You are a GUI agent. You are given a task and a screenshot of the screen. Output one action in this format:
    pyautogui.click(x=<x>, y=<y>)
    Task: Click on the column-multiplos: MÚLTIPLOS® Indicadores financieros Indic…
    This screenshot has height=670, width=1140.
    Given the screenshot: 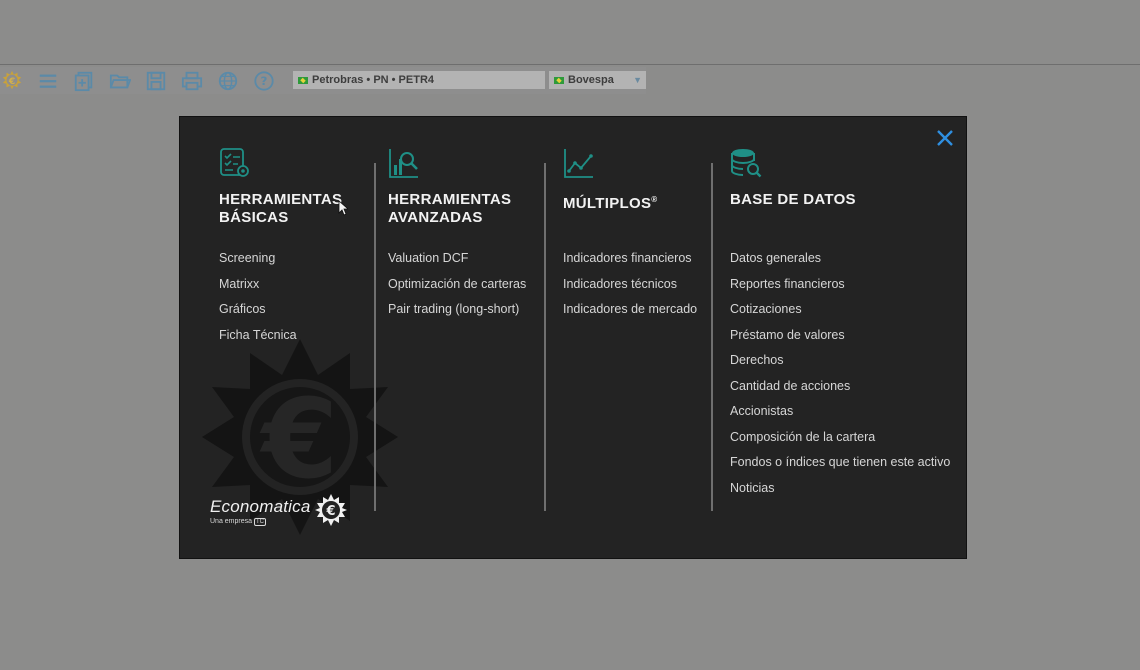 What is the action you would take?
    pyautogui.click(x=630, y=236)
    